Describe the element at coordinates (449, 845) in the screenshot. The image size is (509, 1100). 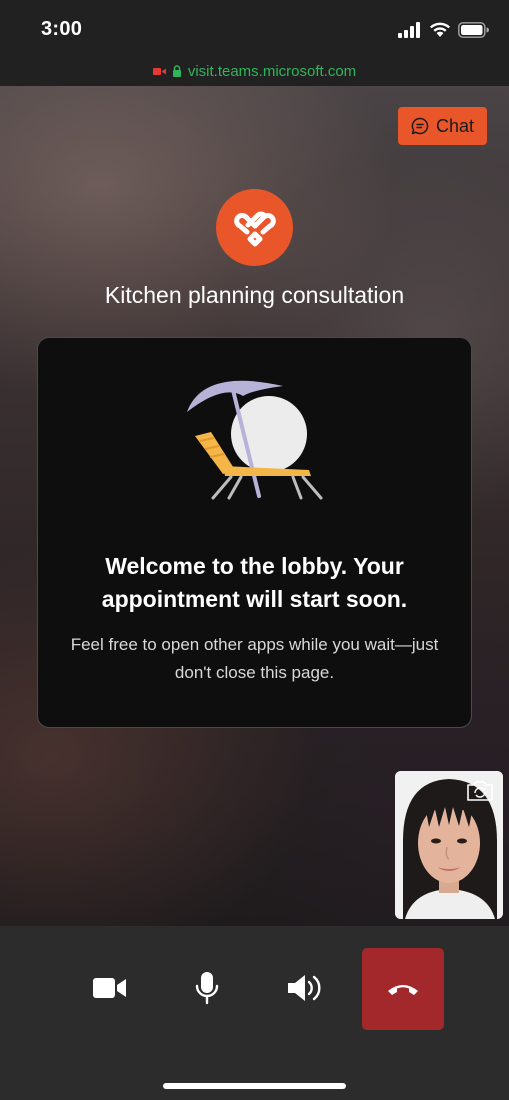
I see `self-video-preview` at that location.